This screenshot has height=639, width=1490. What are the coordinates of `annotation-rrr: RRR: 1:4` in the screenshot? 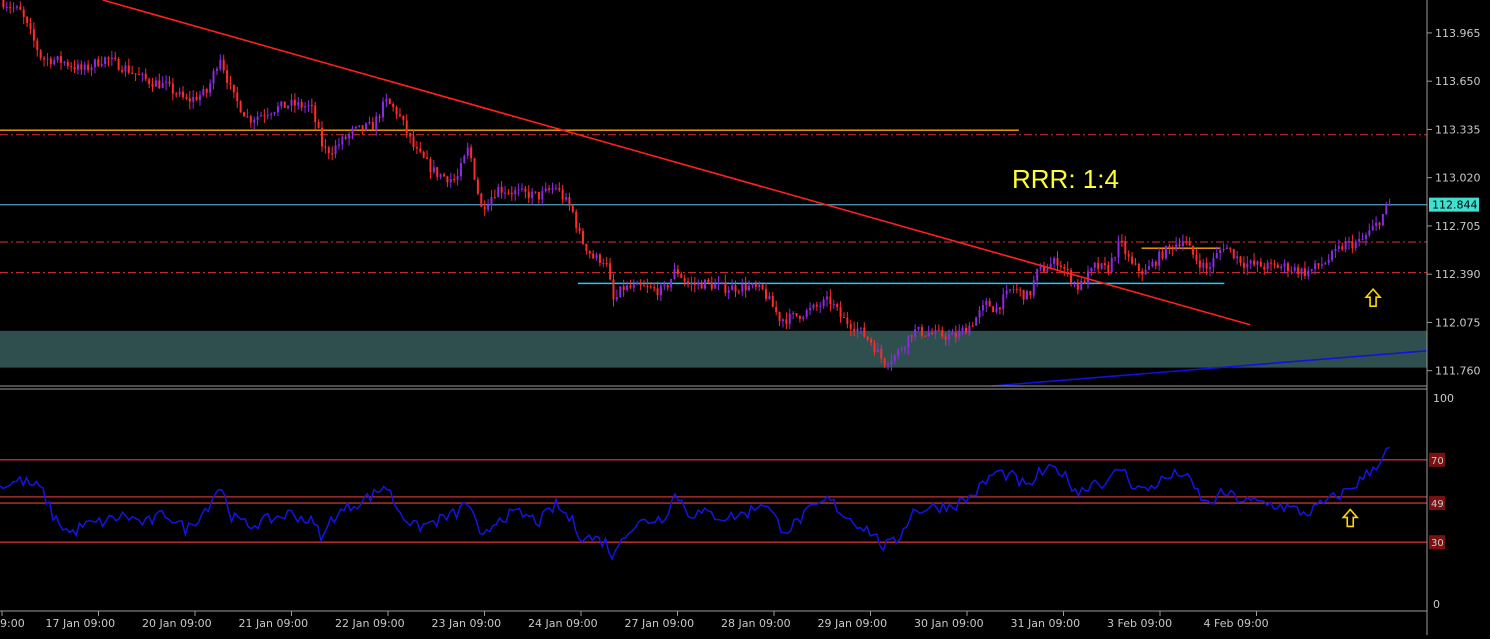 It's located at (1065, 179).